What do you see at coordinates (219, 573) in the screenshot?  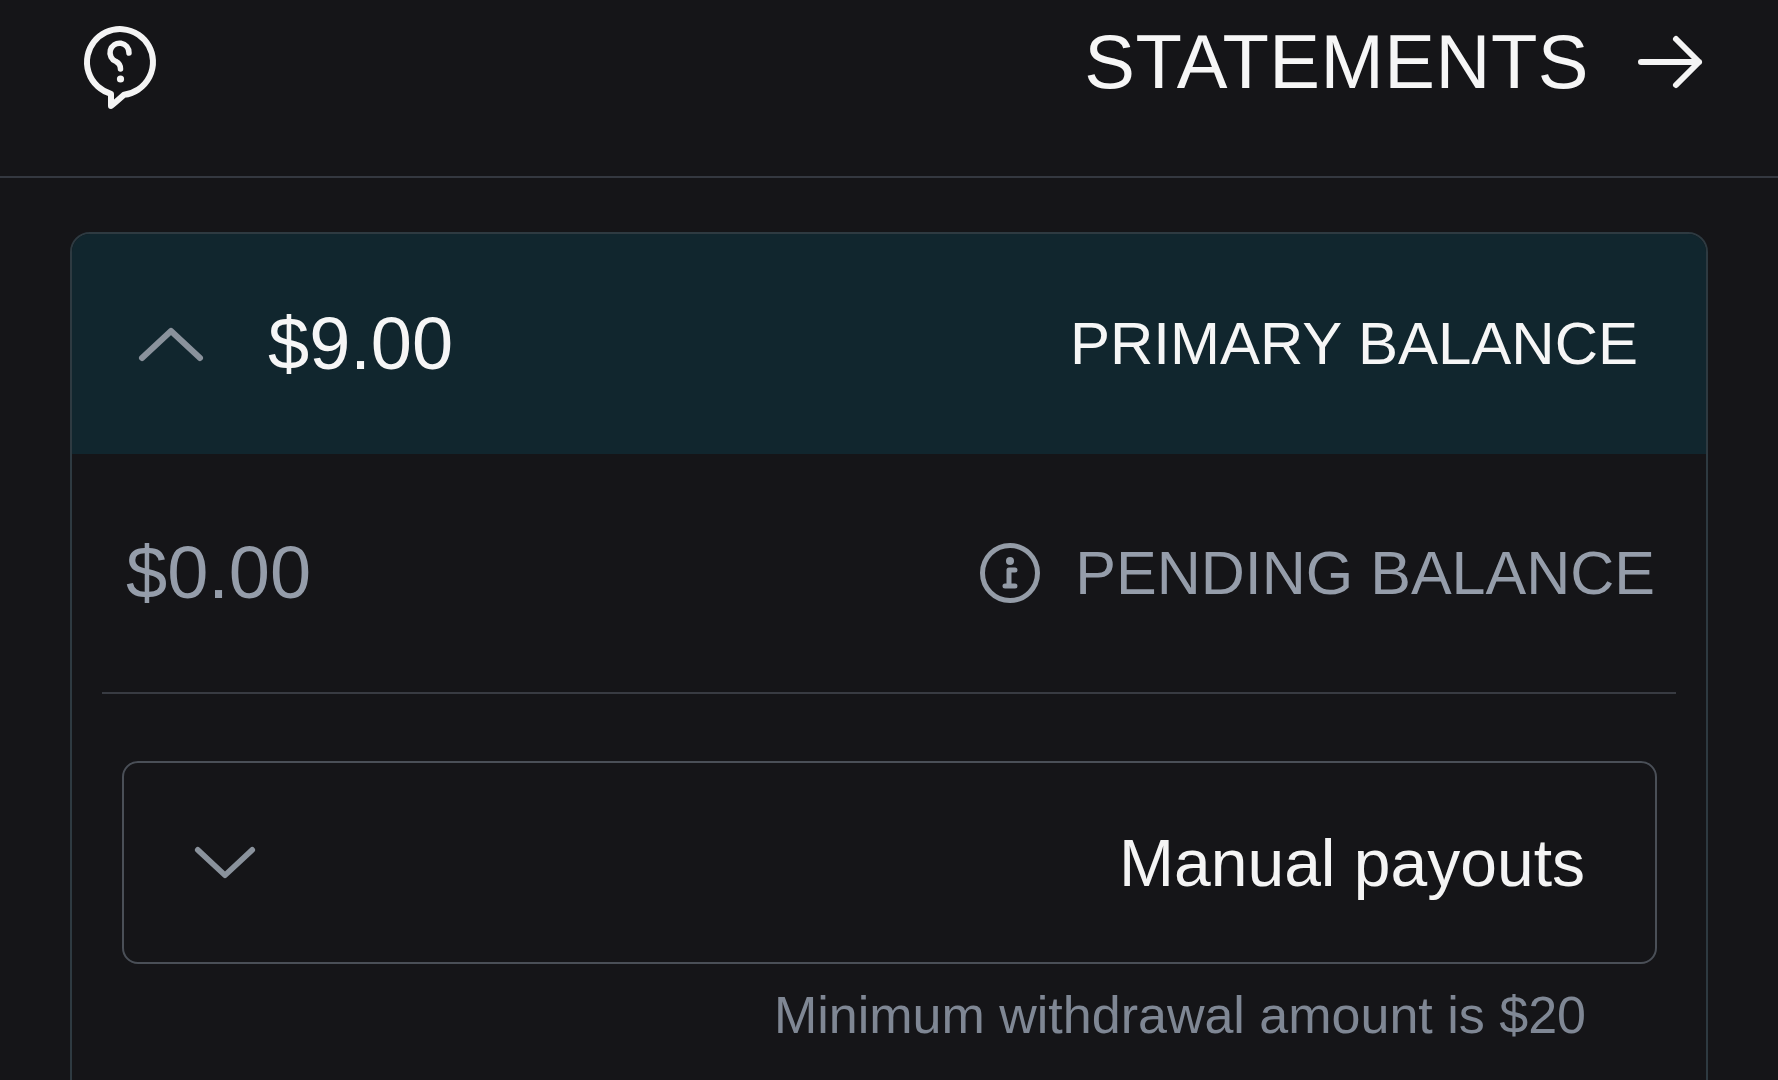 I see `pending-balance-amount: $0.00` at bounding box center [219, 573].